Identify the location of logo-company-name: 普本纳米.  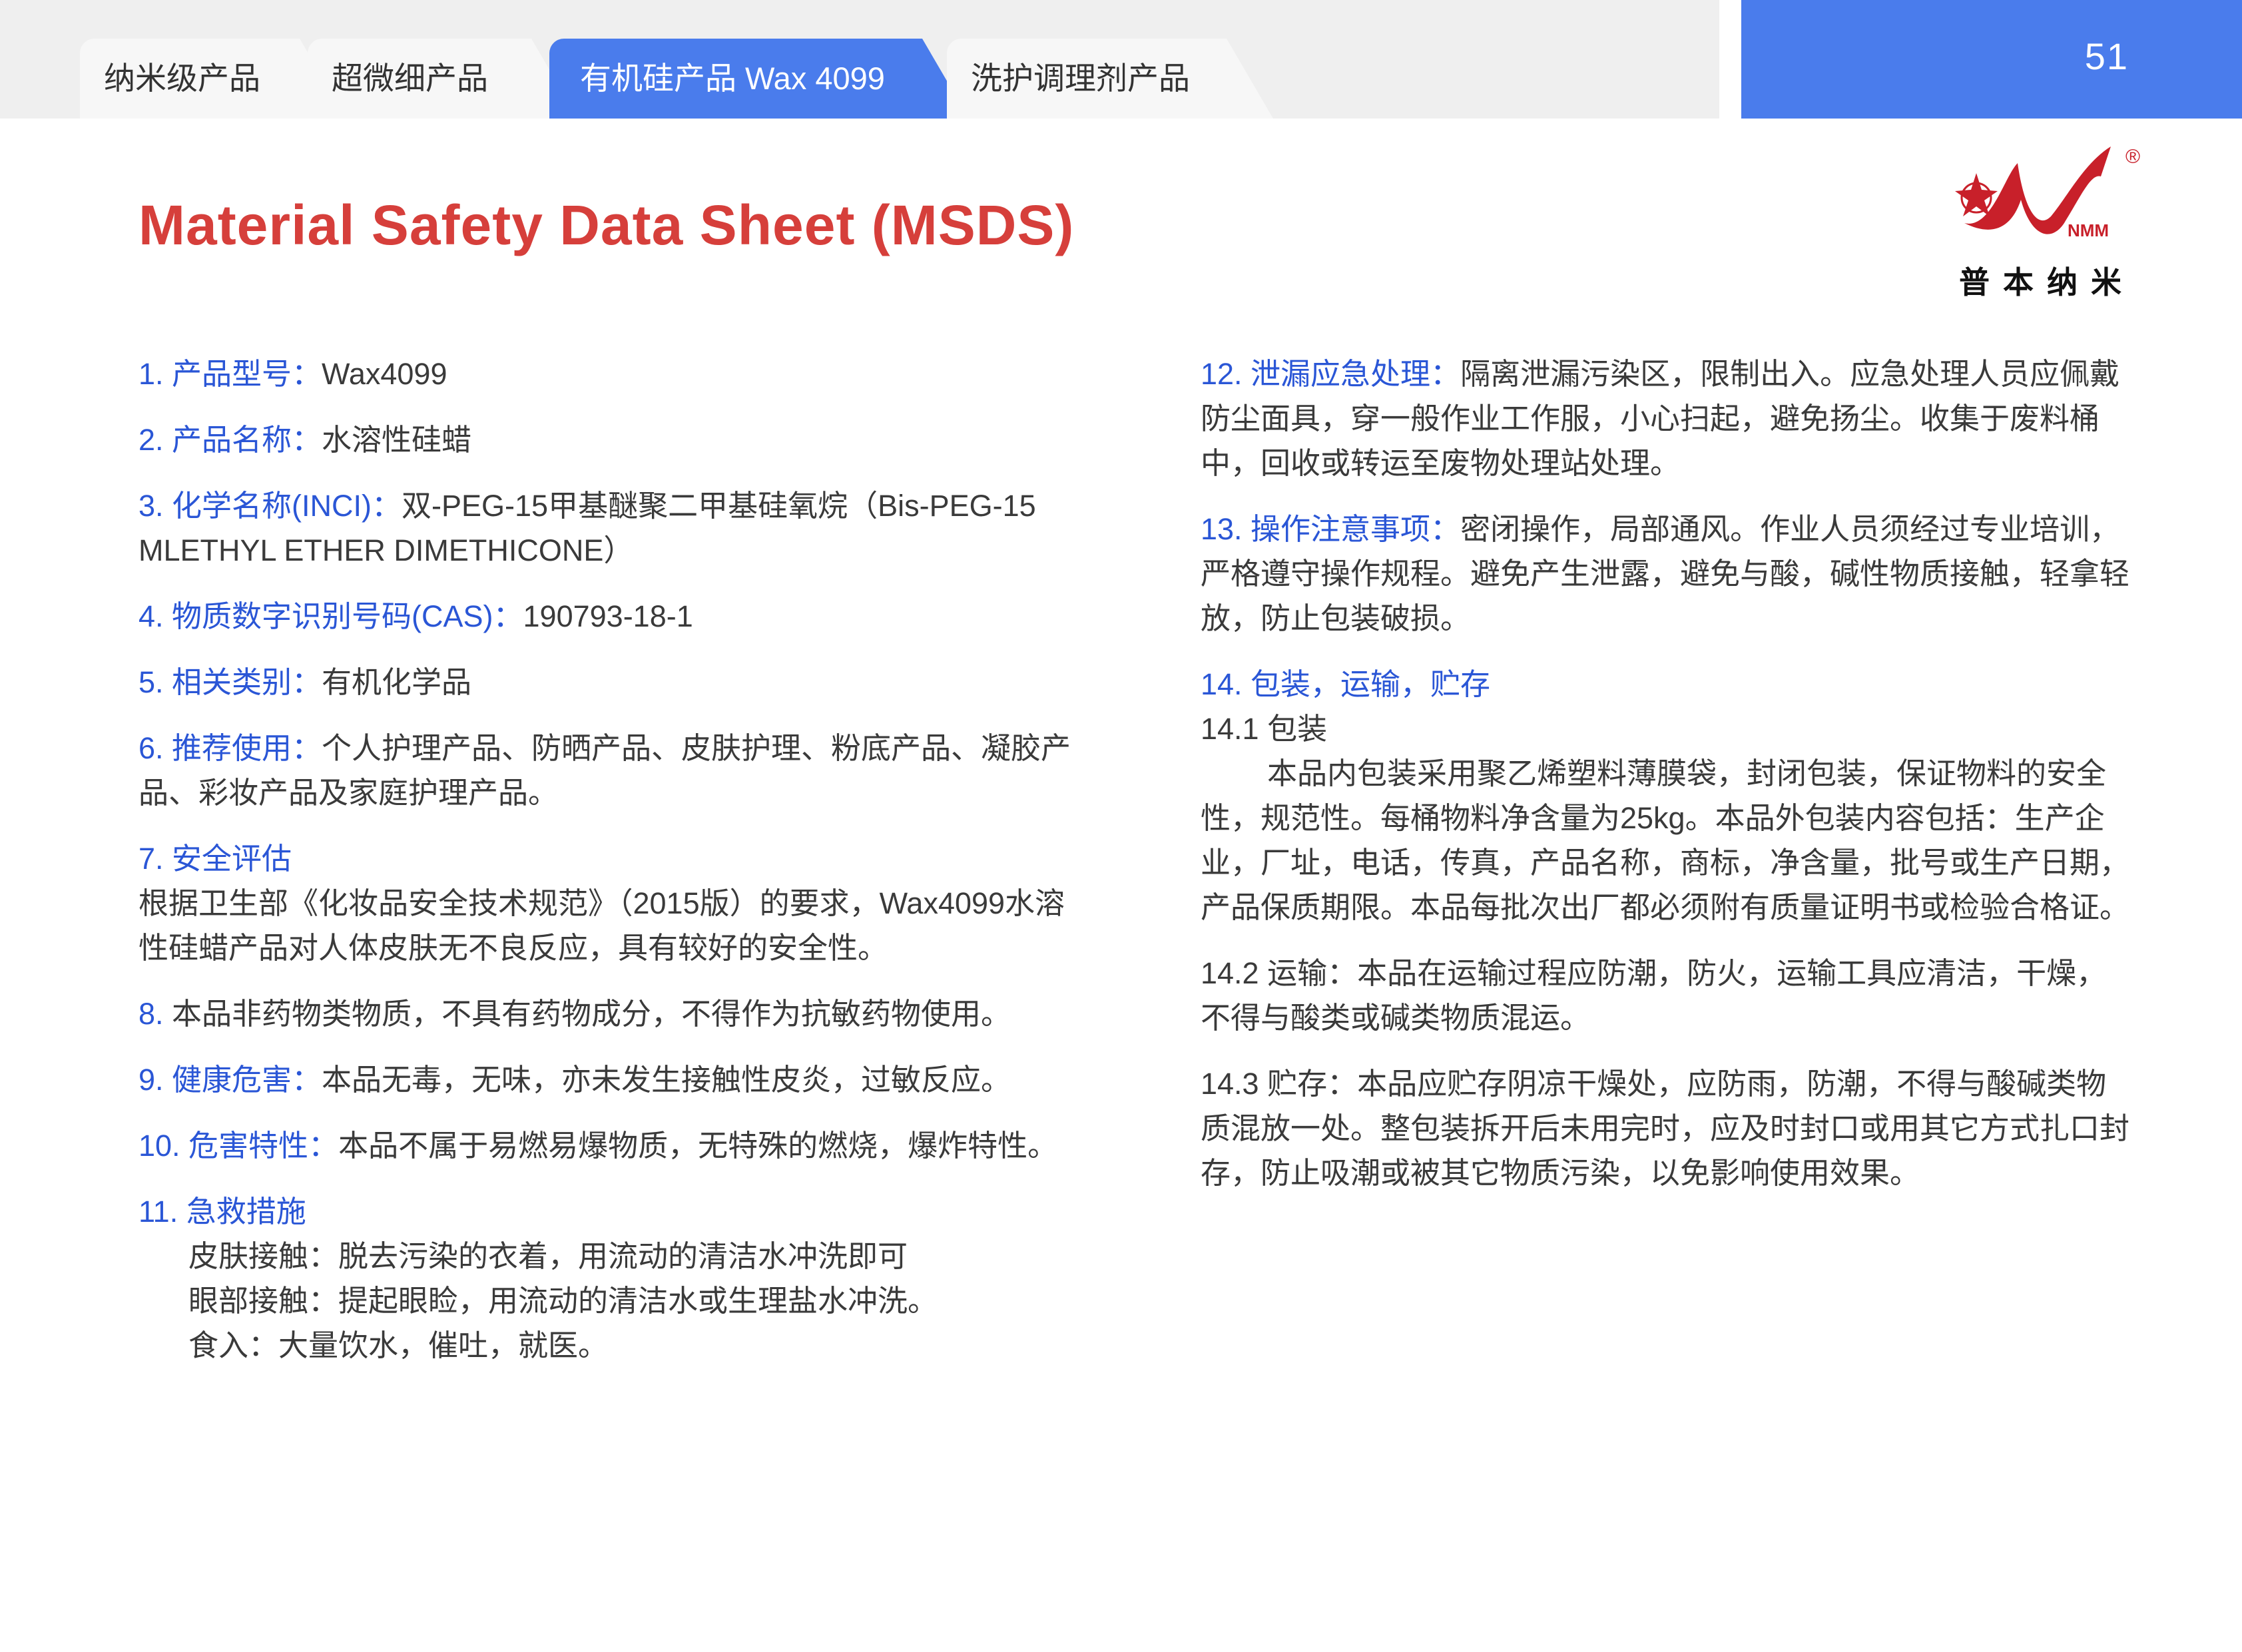
(2047, 282).